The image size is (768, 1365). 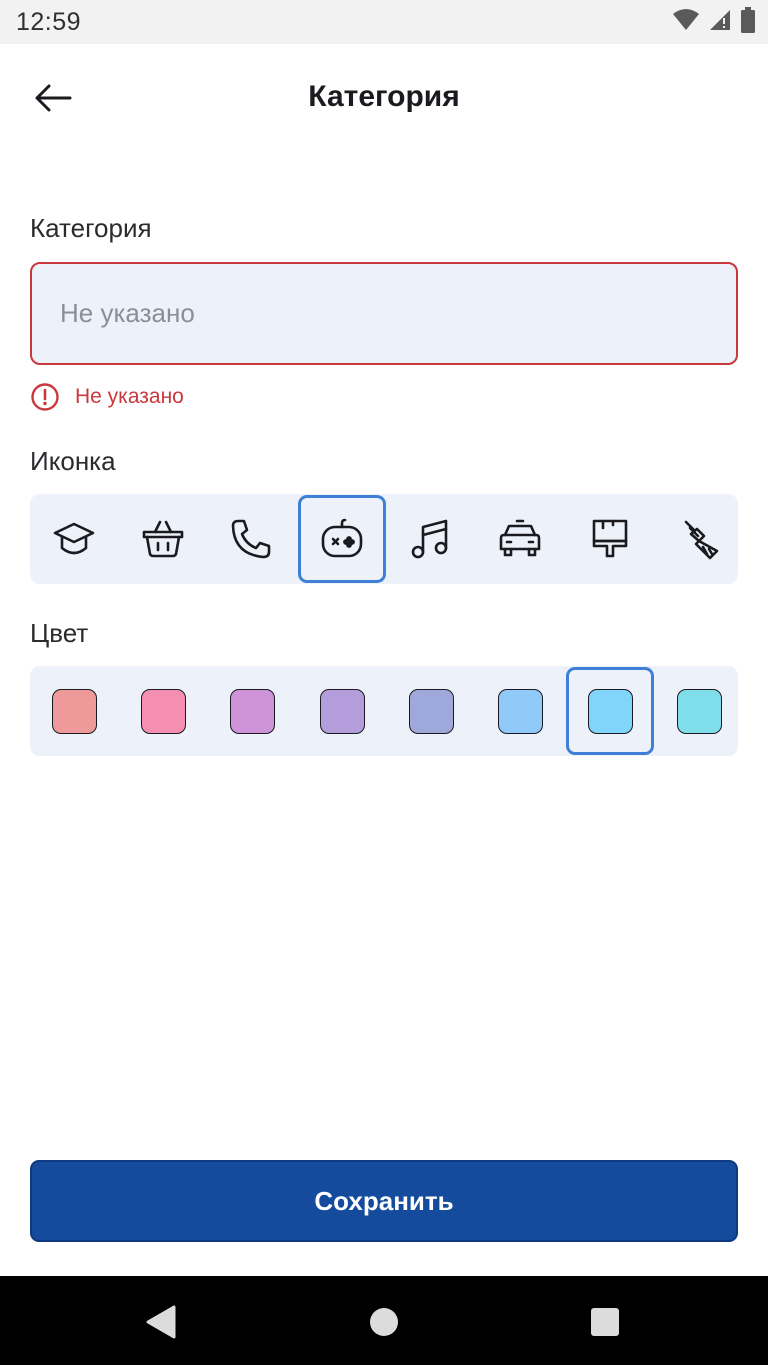 I want to click on icon-option-phone, so click(x=252, y=539).